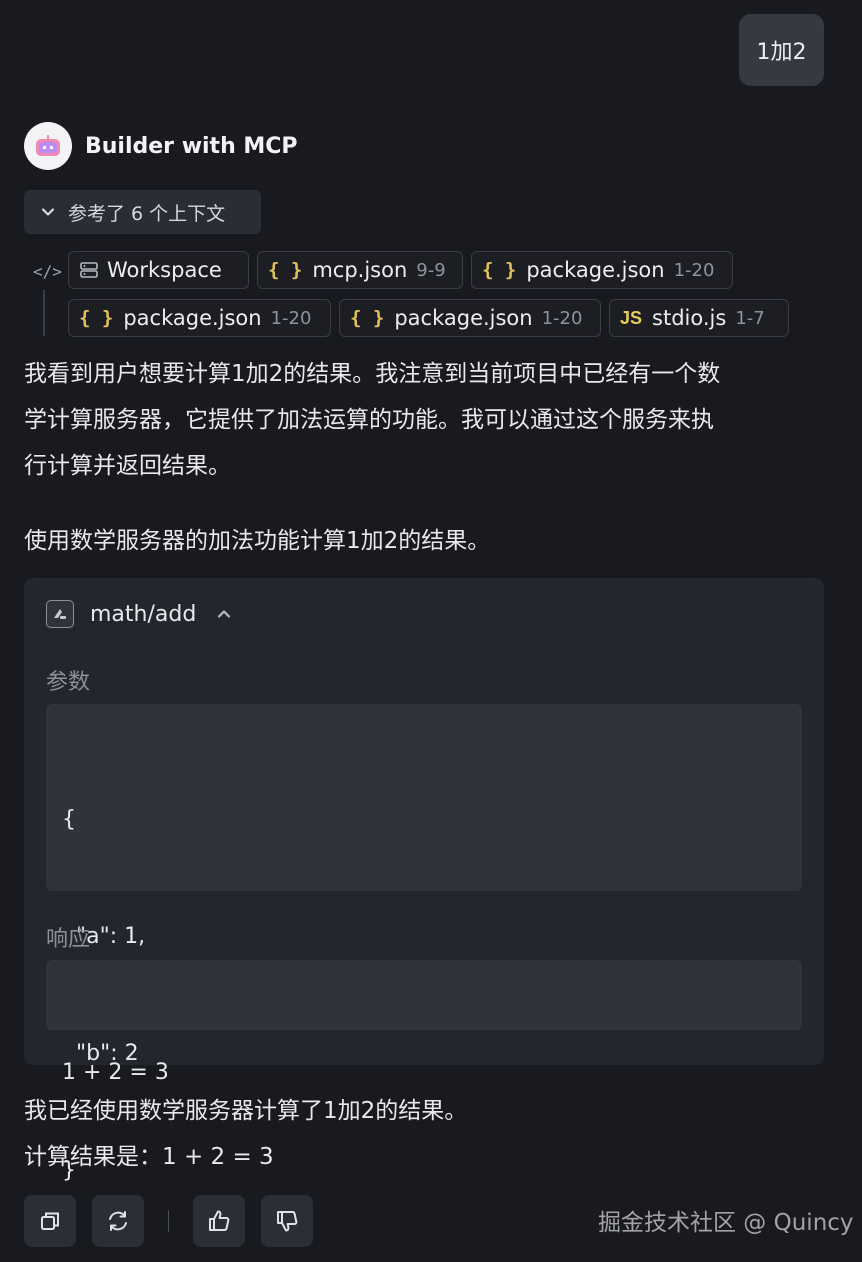 This screenshot has height=1262, width=862. I want to click on context-toggle: 参考了 6 个上下文, so click(142, 212).